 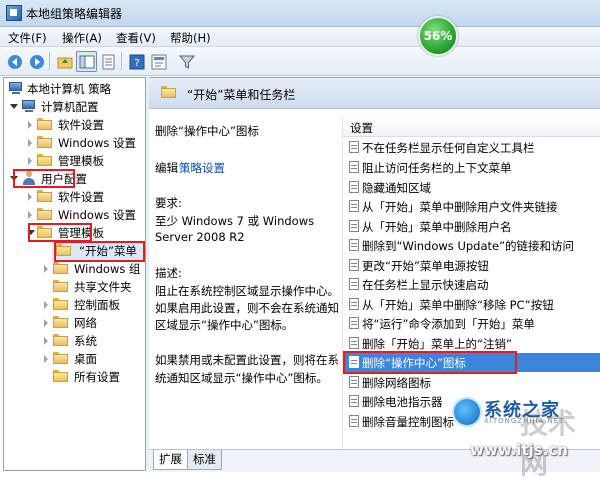 What do you see at coordinates (136, 38) in the screenshot?
I see `menu-view: 查看(V)` at bounding box center [136, 38].